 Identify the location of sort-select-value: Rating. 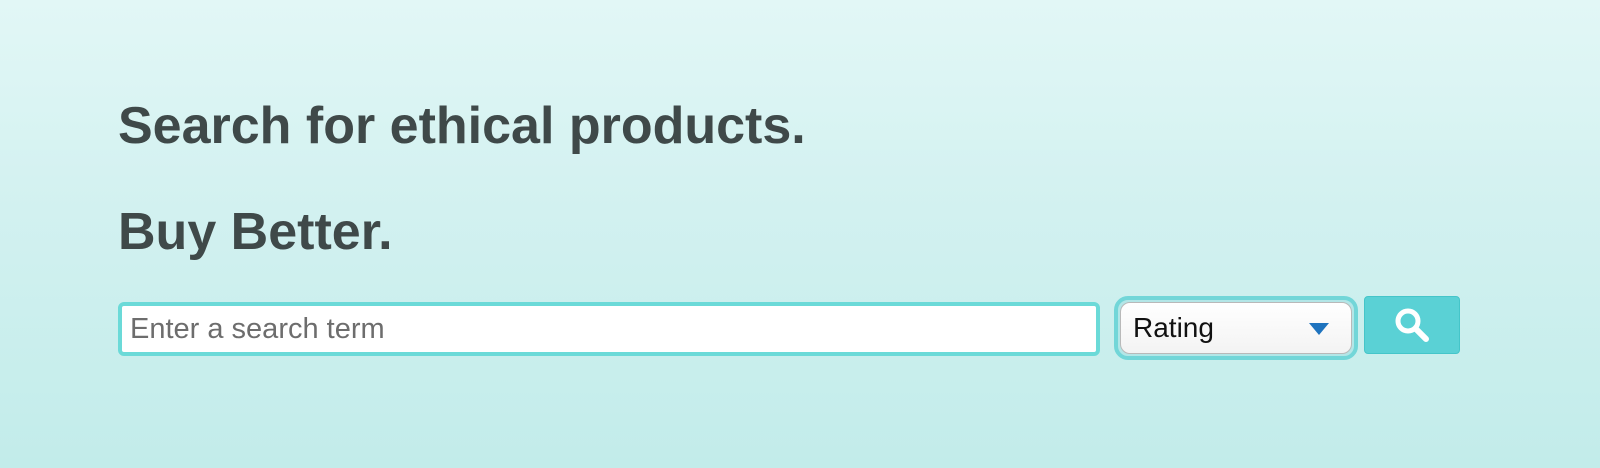
(1173, 327).